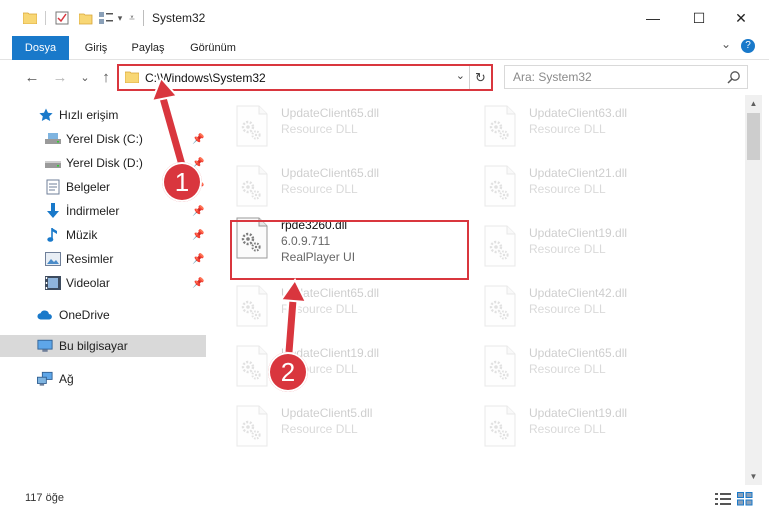 Image resolution: width=769 pixels, height=527 pixels. I want to click on arrow-1-line, so click(173, 135).